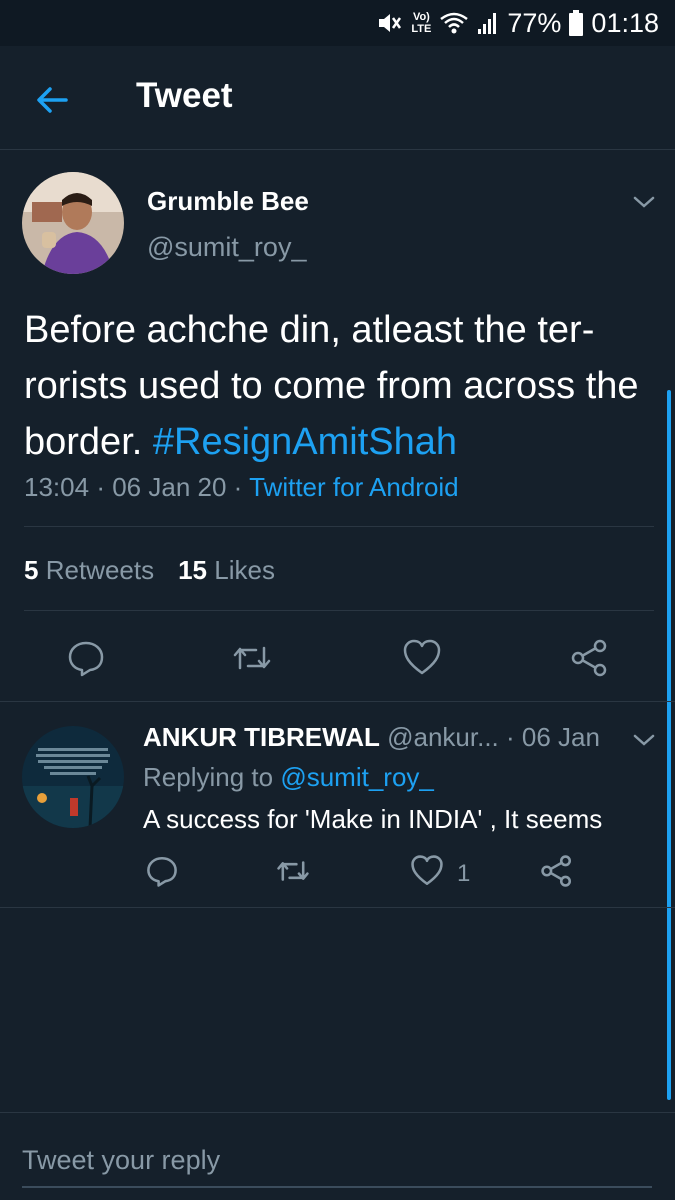  Describe the element at coordinates (373, 819) in the screenshot. I see `reply-text: A success for 'Make in INDIA' , It seems` at that location.